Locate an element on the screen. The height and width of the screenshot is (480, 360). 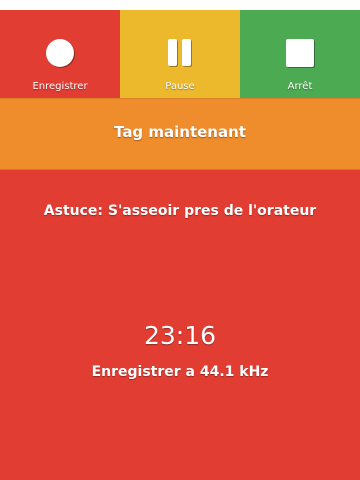
tag-now-label: Tag maintenant is located at coordinates (180, 132).